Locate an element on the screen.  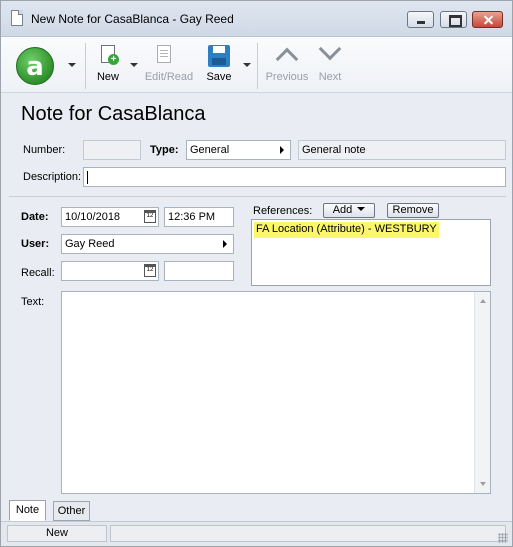
status-message is located at coordinates (308, 533).